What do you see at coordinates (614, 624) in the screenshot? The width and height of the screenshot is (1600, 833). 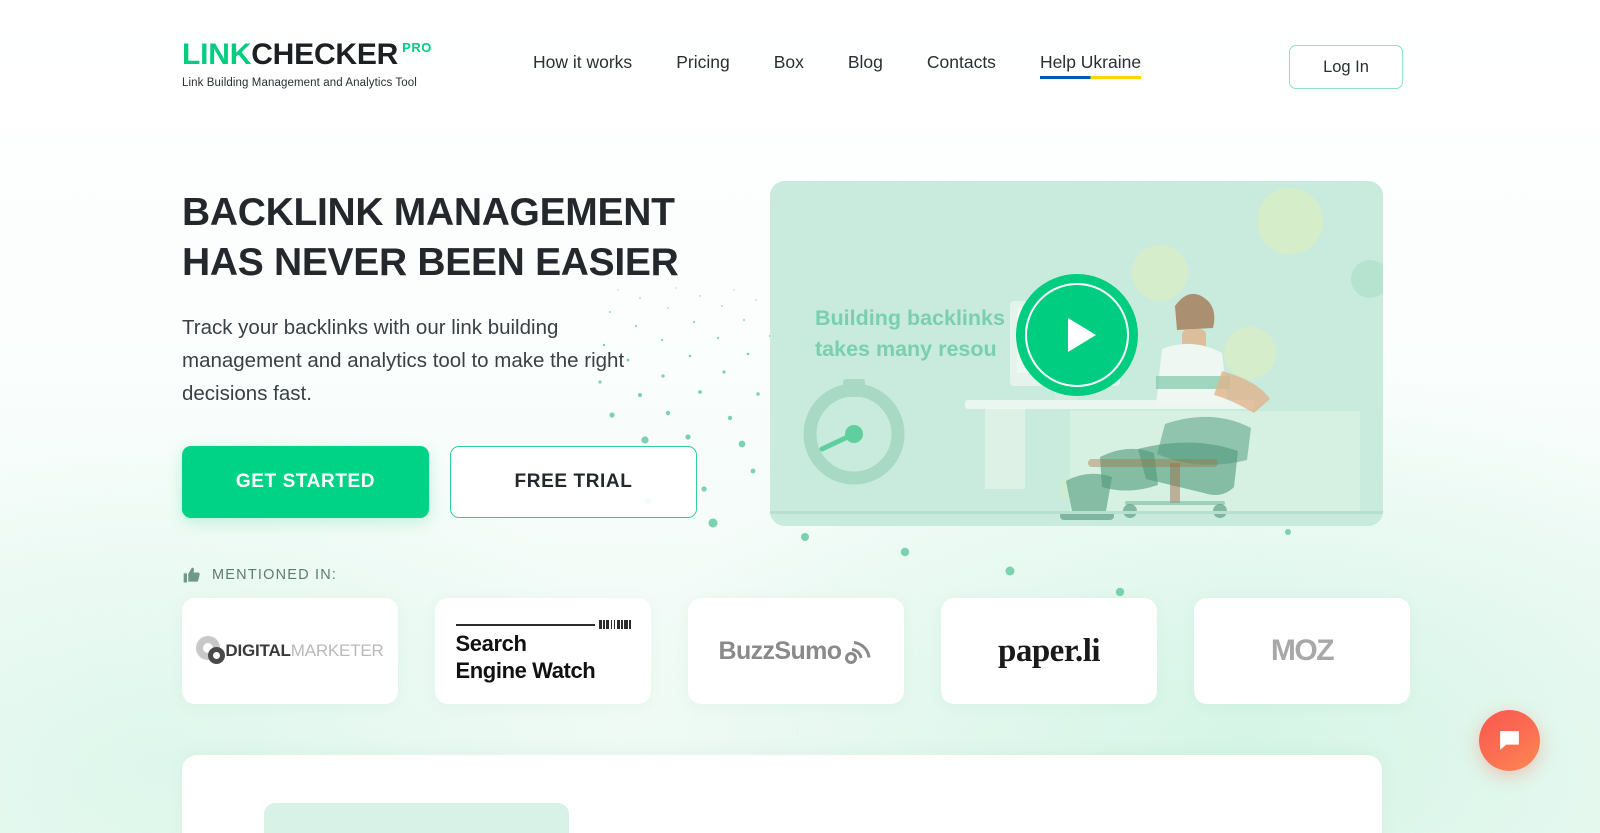 I see `barcode-icon` at bounding box center [614, 624].